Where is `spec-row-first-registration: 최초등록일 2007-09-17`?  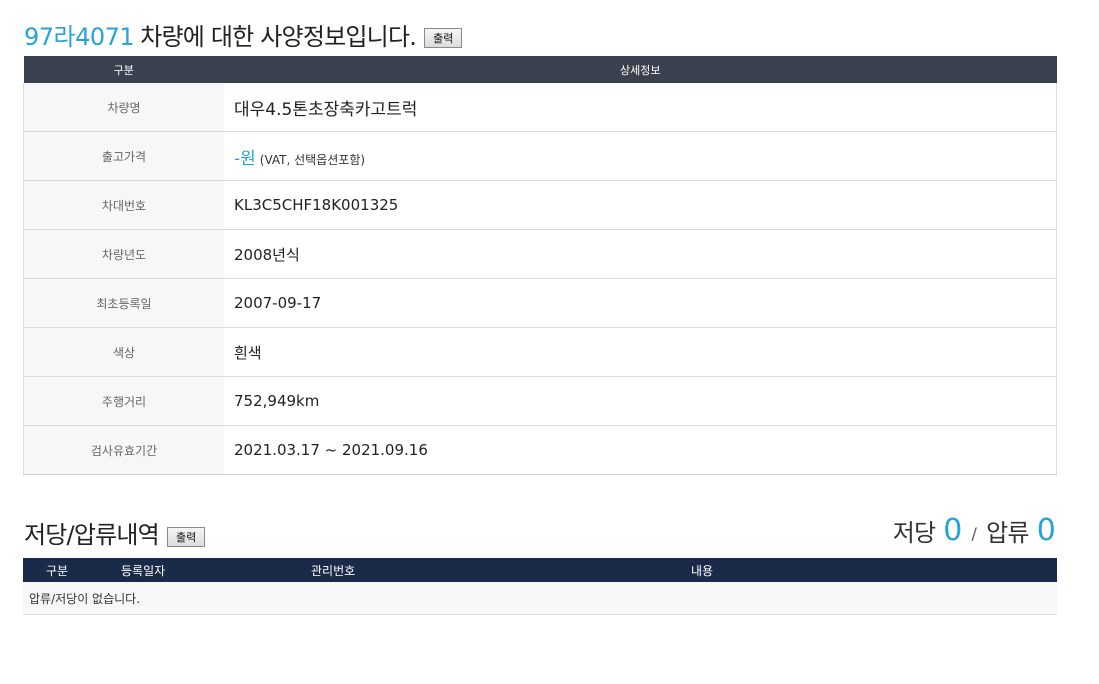
spec-row-first-registration: 최초등록일 2007-09-17 is located at coordinates (540, 303).